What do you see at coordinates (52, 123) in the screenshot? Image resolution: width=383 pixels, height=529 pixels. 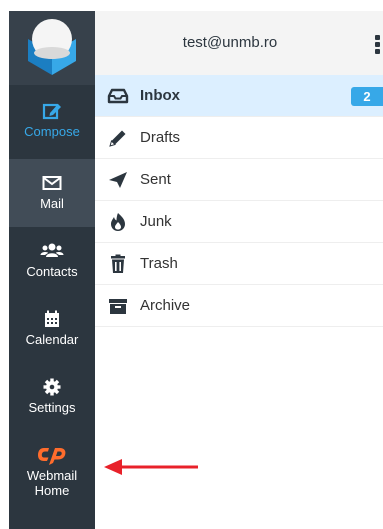 I see `sidebar-item-compose: Compose` at bounding box center [52, 123].